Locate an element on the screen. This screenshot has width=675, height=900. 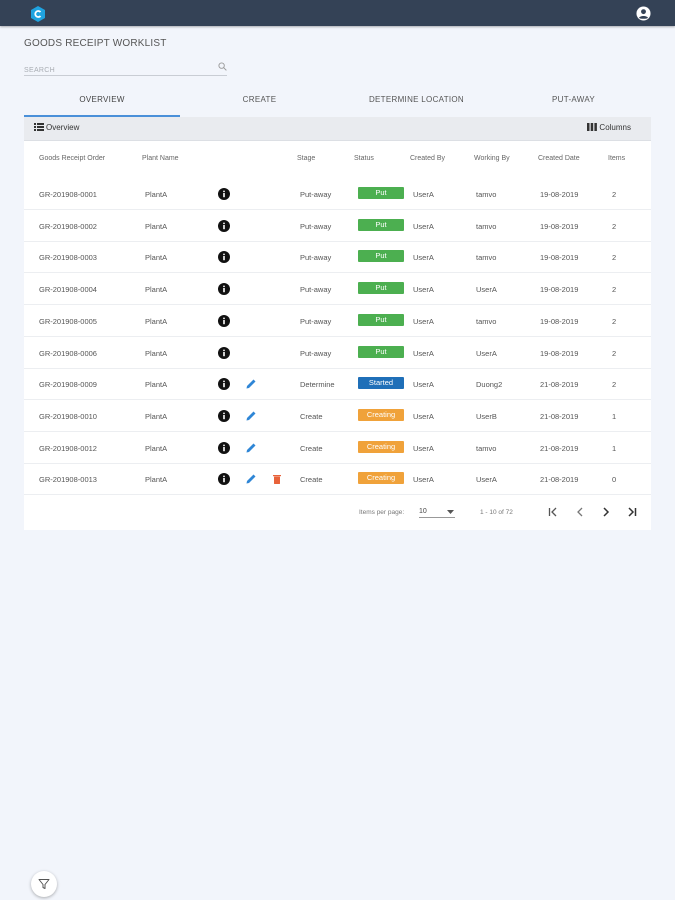
search-field is located at coordinates (125, 67).